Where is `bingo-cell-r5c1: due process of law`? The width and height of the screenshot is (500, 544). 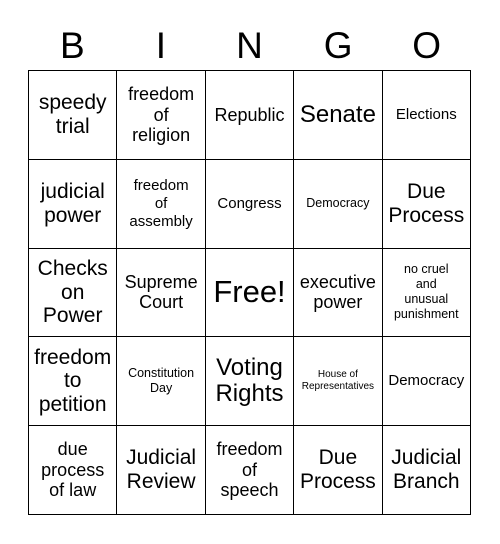
bingo-cell-r5c1: due process of law is located at coordinates (73, 470).